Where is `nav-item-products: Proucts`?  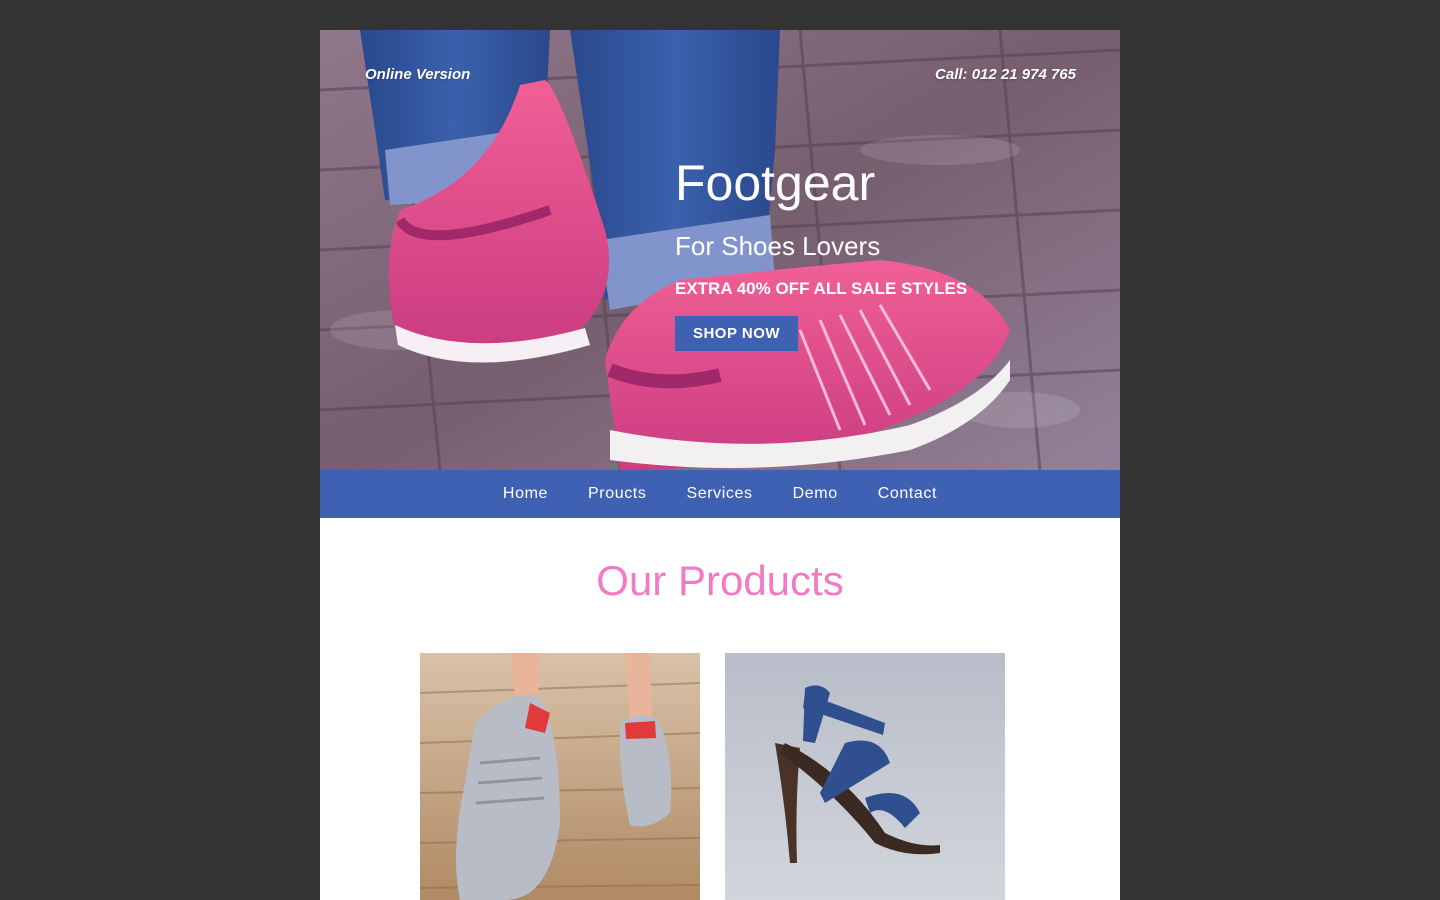
nav-item-products: Proucts is located at coordinates (617, 494).